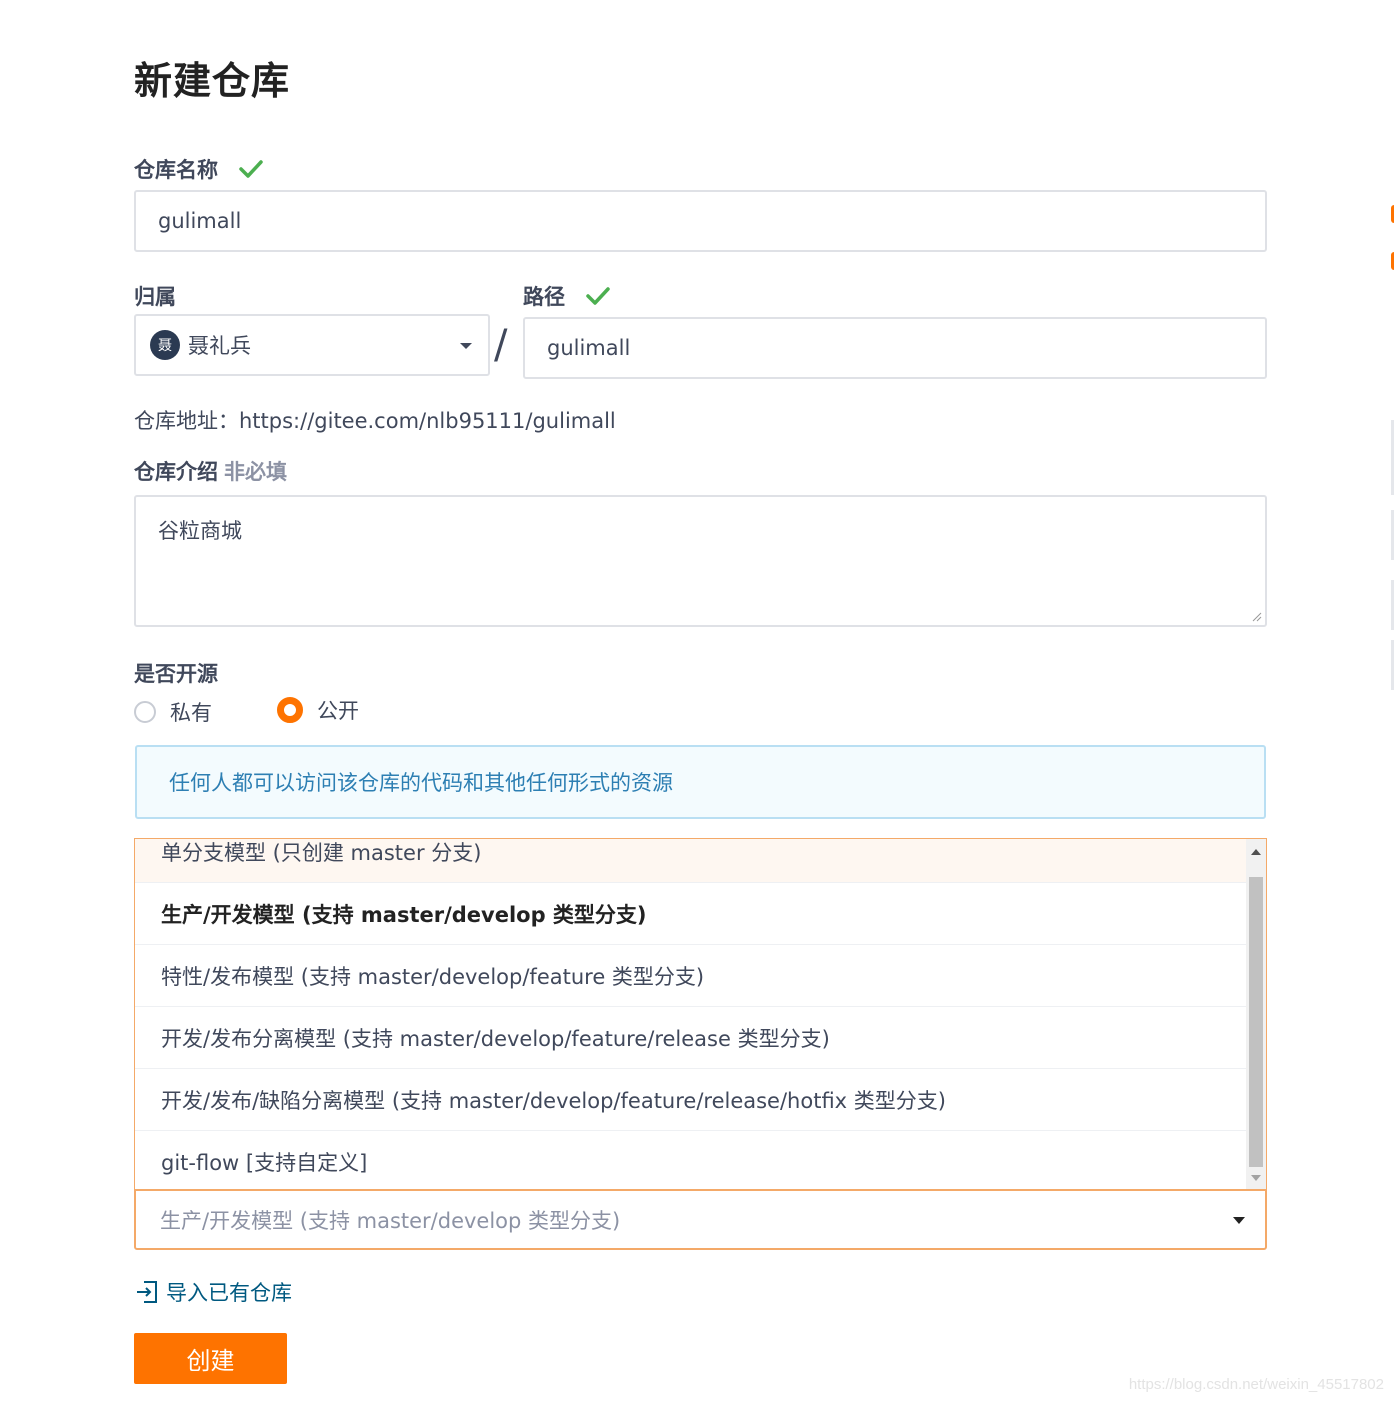 This screenshot has width=1394, height=1401. Describe the element at coordinates (700, 782) in the screenshot. I see `visibility-info-box: 任何人都可以访问该仓库的代码和其他任何形式的资源` at that location.